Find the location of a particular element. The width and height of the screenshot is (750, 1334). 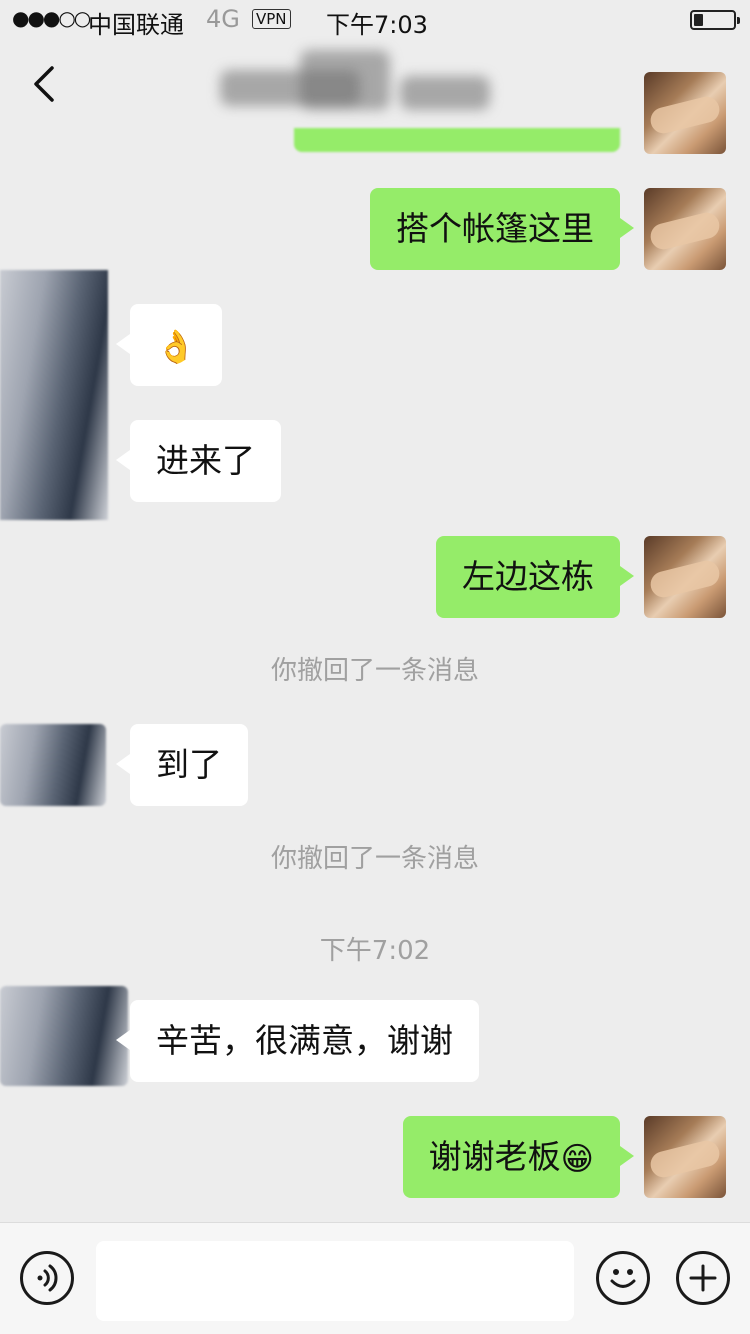

message-bubble-sent: 搭个帐篷这里 is located at coordinates (502, 229).